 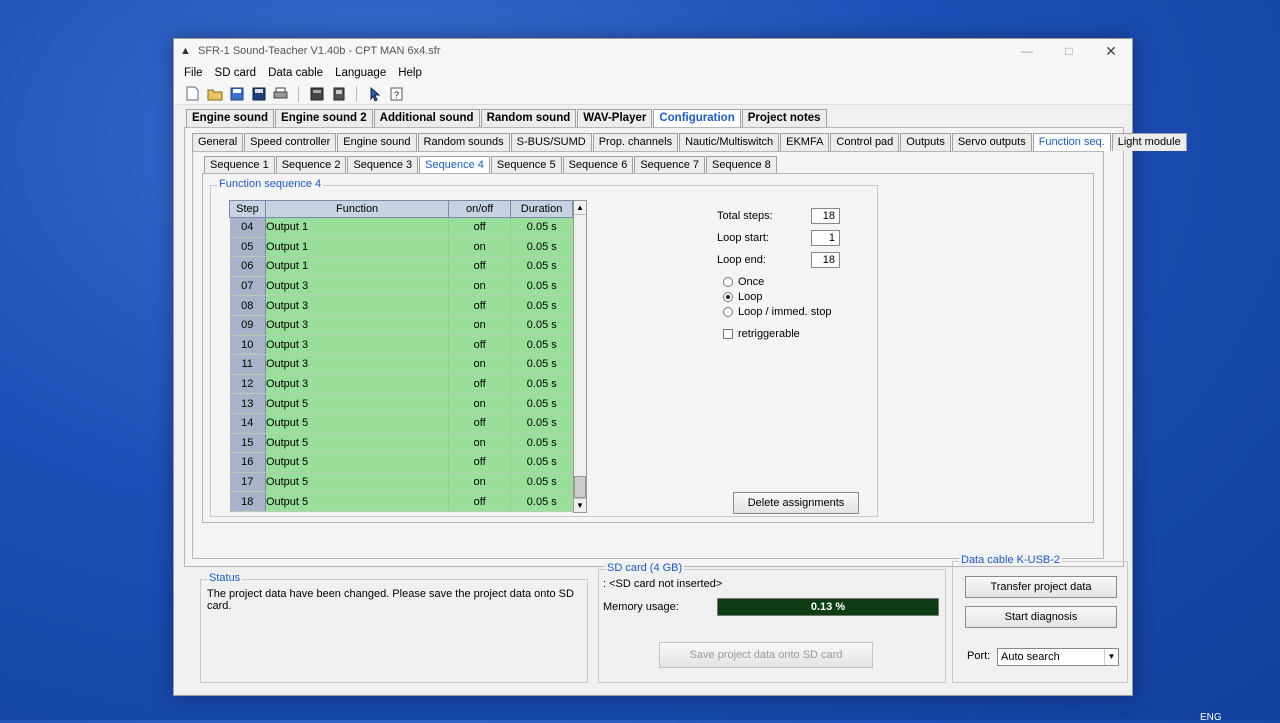 I want to click on tab-wav-player: WAV-Player, so click(x=615, y=118).